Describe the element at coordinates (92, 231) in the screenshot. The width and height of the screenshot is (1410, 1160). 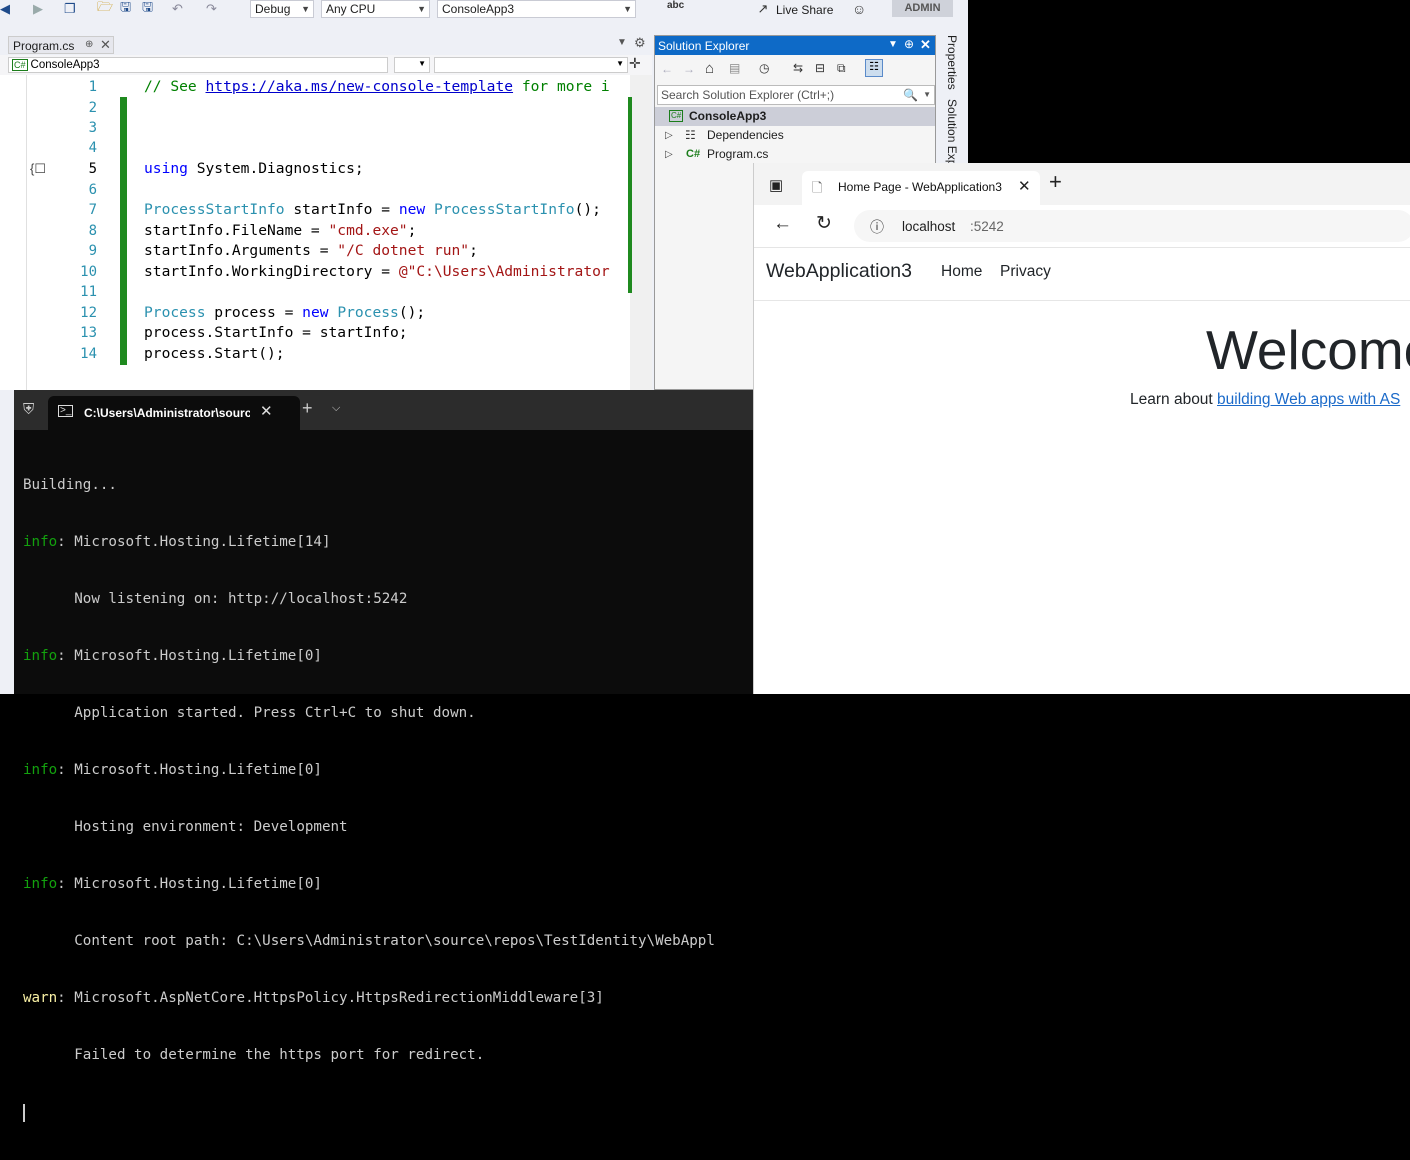
I see `line-number: 8` at that location.